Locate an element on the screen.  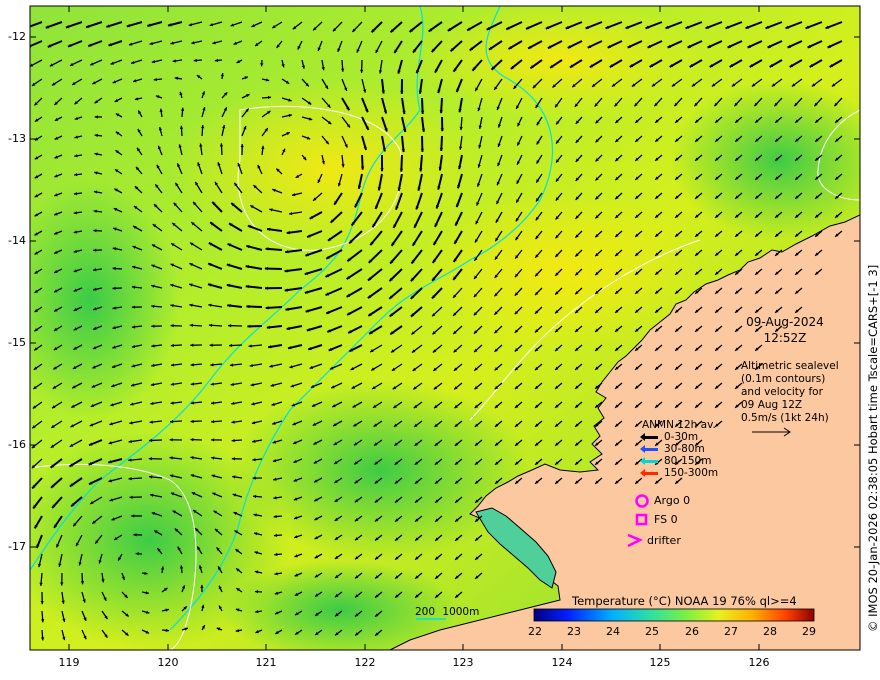
colorbar-tick: 25 is located at coordinates (652, 631).